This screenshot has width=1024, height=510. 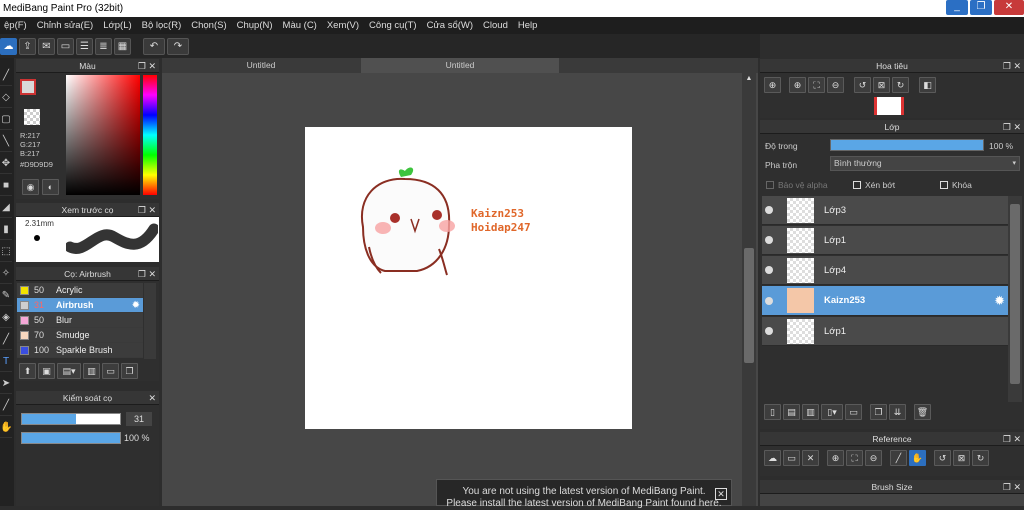 I want to click on gradient-icon: ▮, so click(x=6, y=230).